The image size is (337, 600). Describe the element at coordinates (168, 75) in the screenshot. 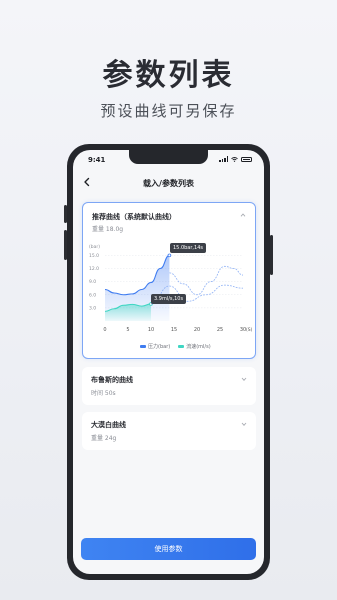

I see `hero-title: 参数列表` at that location.